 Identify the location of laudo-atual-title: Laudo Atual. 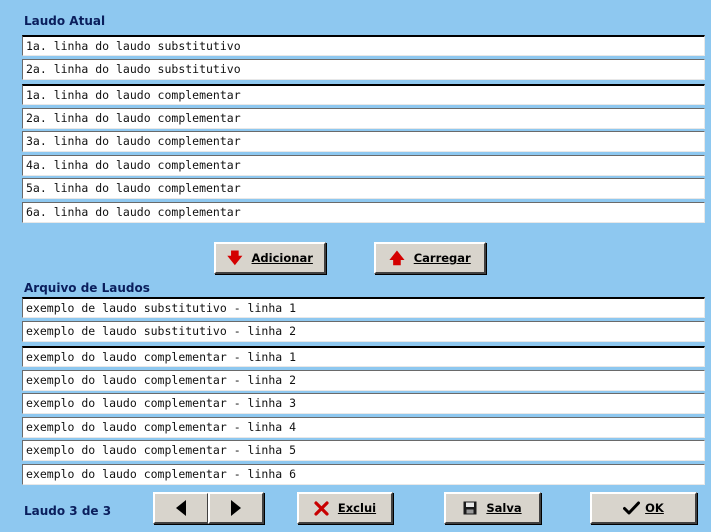
(65, 21).